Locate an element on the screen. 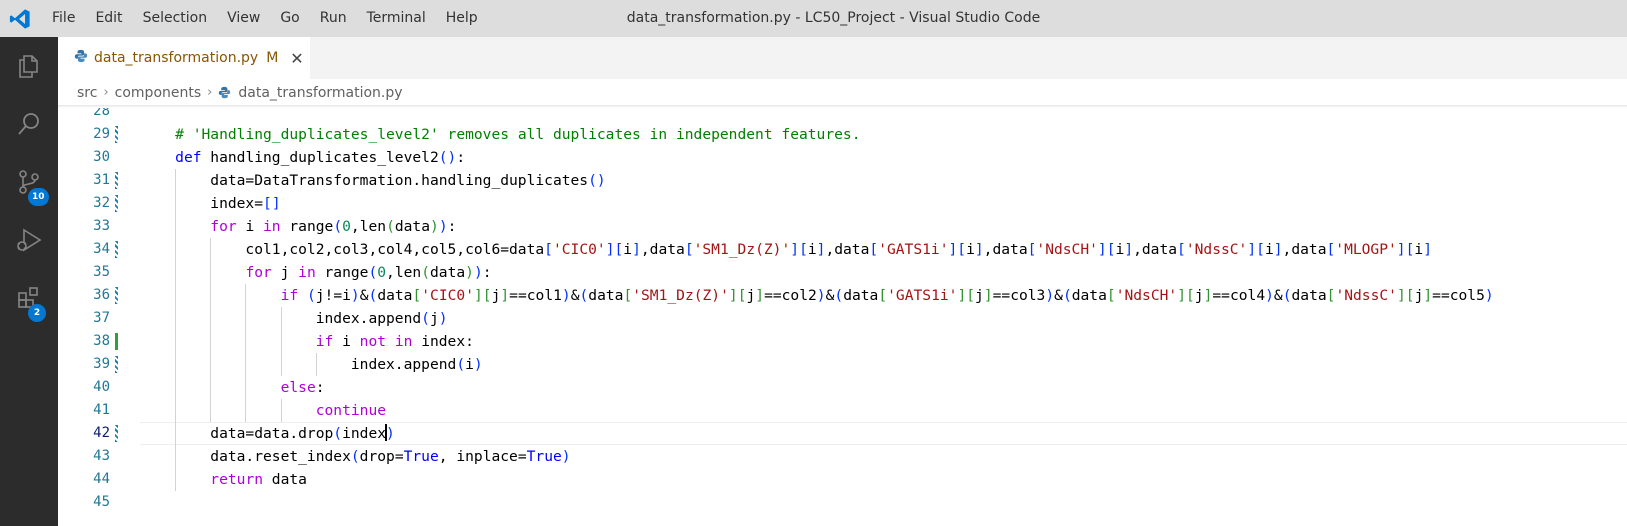 This screenshot has height=526, width=1627. code-text: index=[] is located at coordinates (210, 203).